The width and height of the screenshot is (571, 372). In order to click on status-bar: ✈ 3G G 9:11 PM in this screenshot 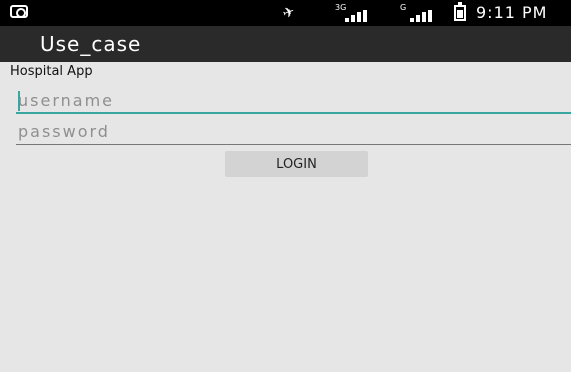, I will do `click(285, 13)`.